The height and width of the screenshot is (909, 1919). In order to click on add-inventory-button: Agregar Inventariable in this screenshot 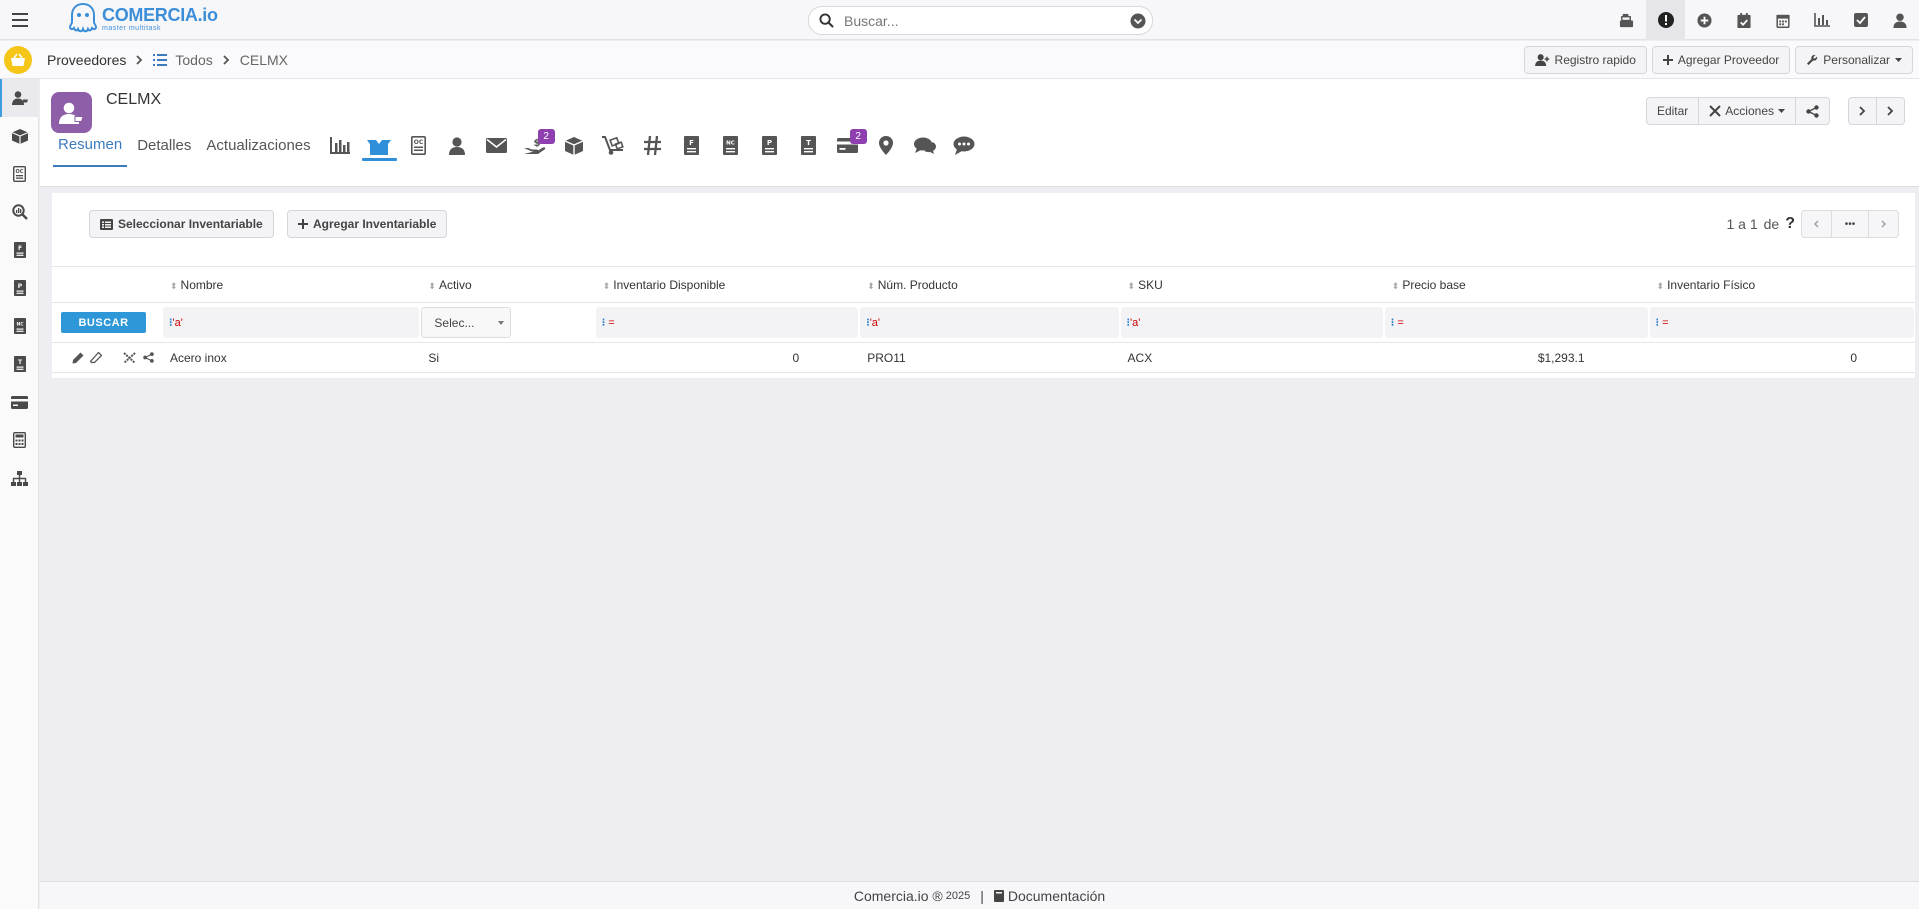, I will do `click(367, 224)`.